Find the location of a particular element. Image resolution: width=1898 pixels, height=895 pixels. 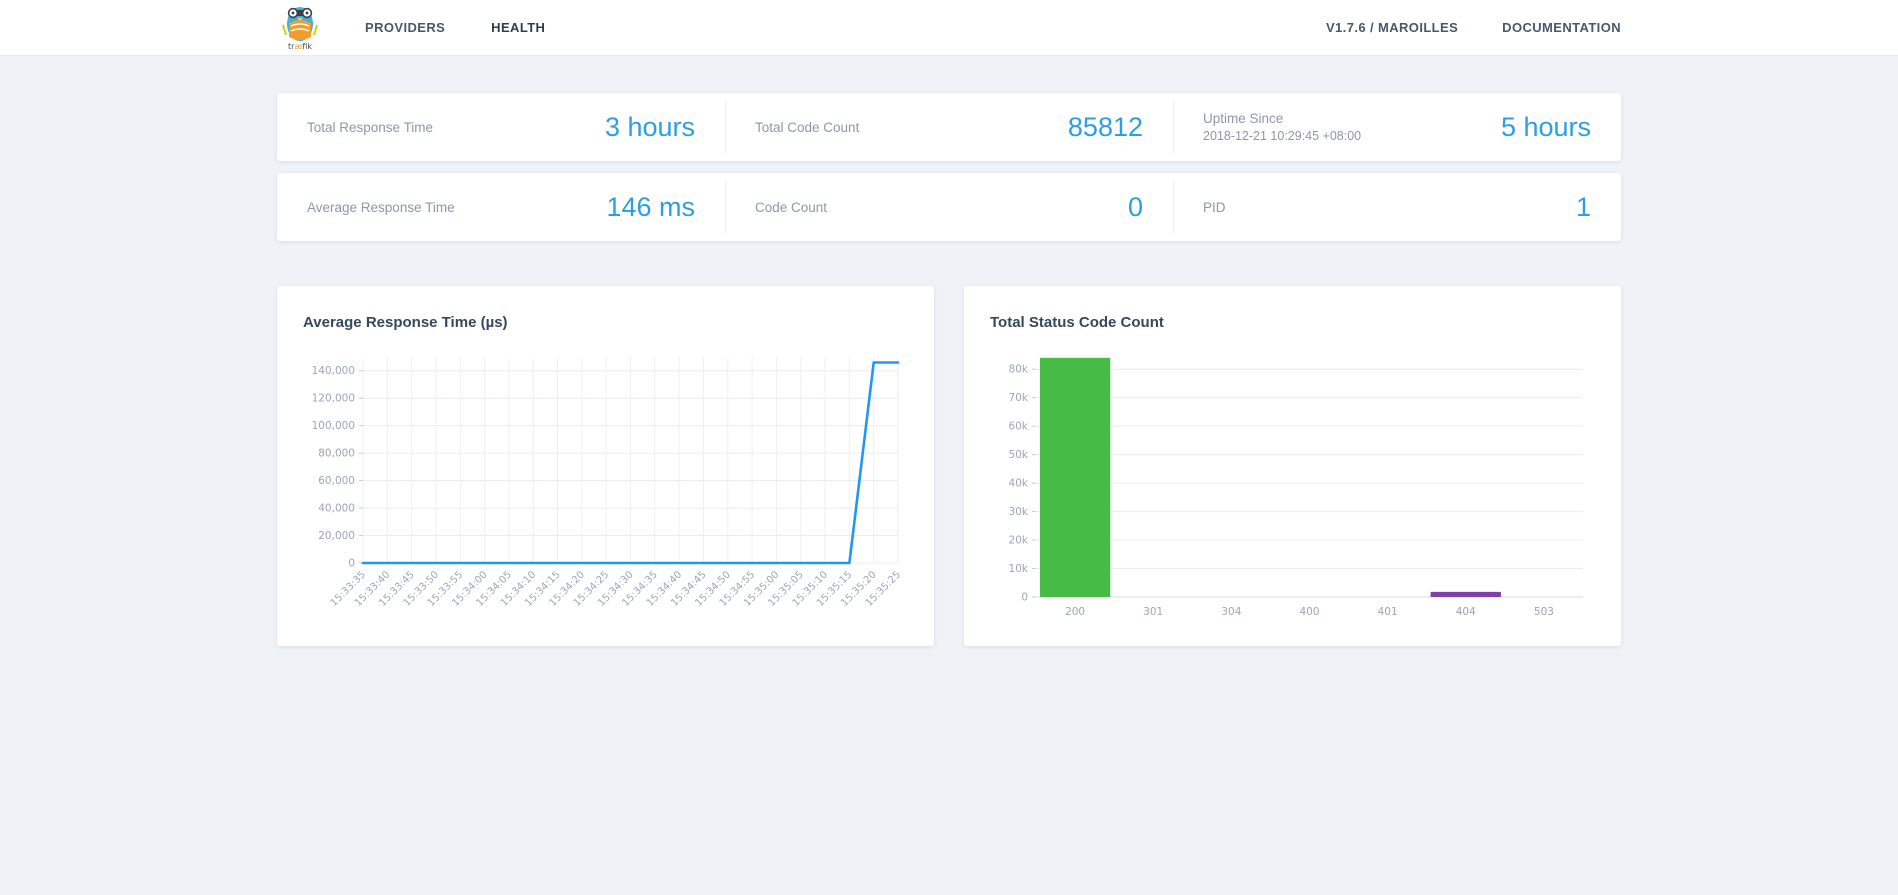

svg-text: 401 is located at coordinates (1388, 612).